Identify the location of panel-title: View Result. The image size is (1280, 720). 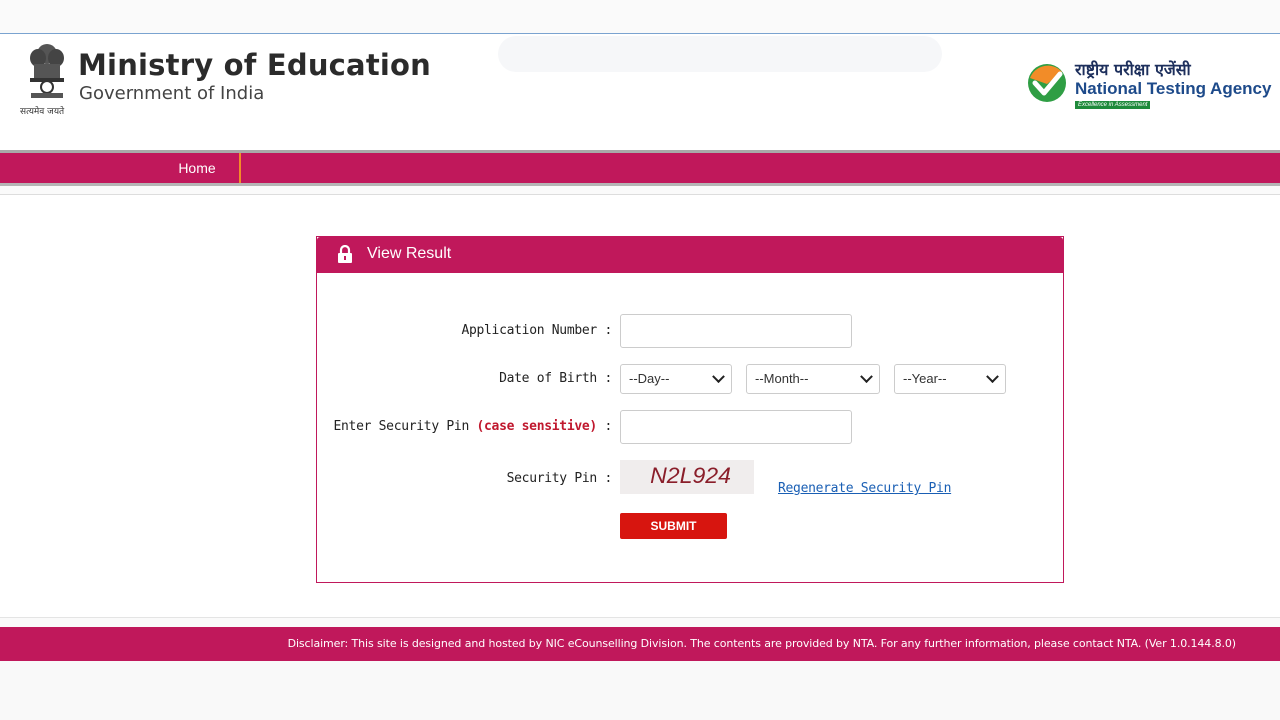
(409, 253).